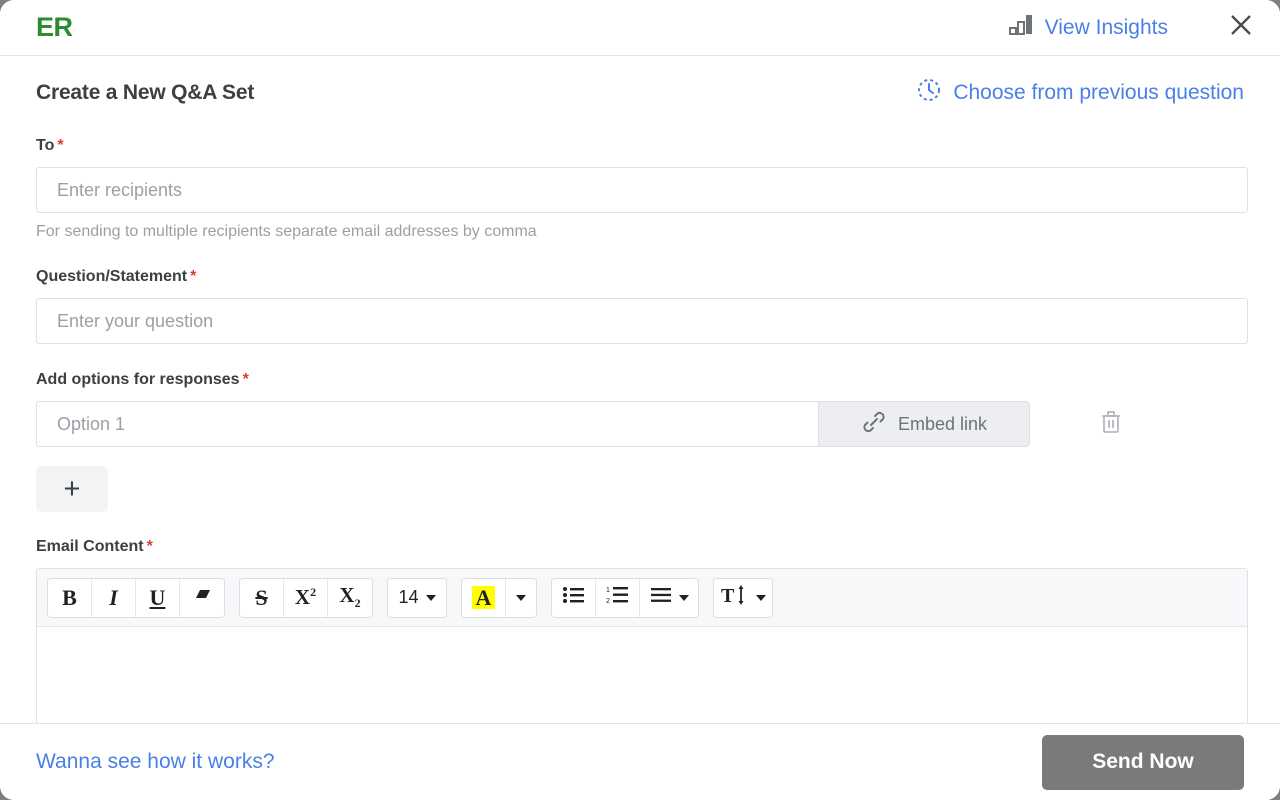 This screenshot has height=800, width=1280. What do you see at coordinates (661, 598) in the screenshot?
I see `align-left-icon` at bounding box center [661, 598].